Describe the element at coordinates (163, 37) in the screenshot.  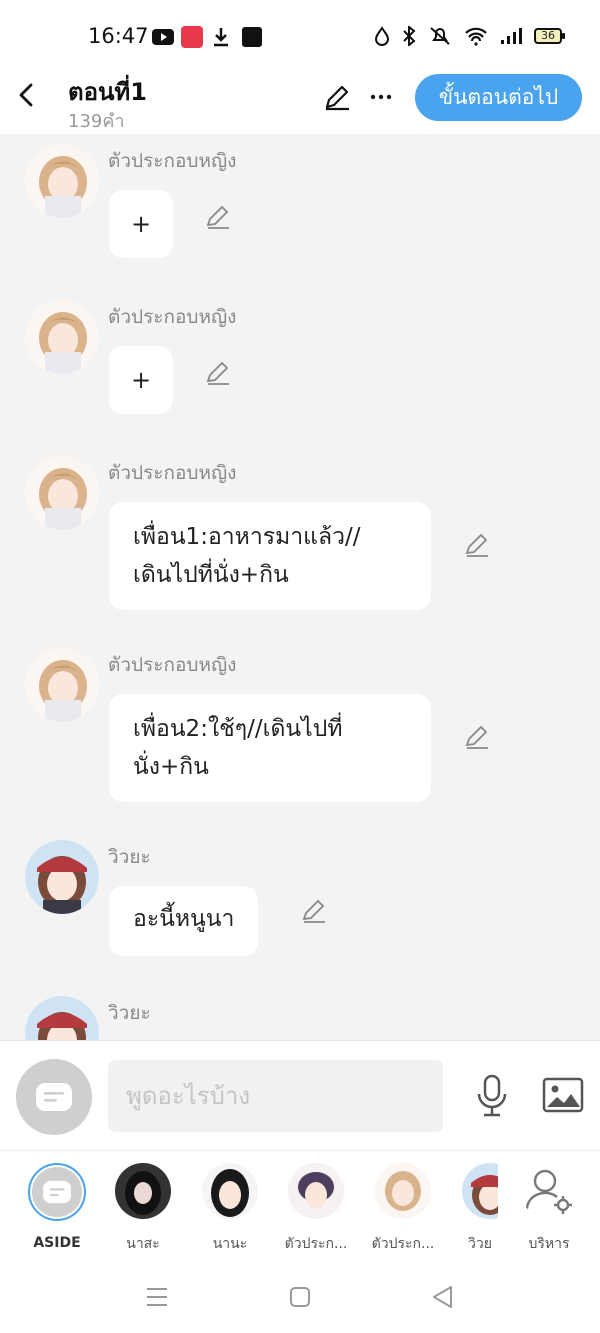
I see `youtube-icon` at that location.